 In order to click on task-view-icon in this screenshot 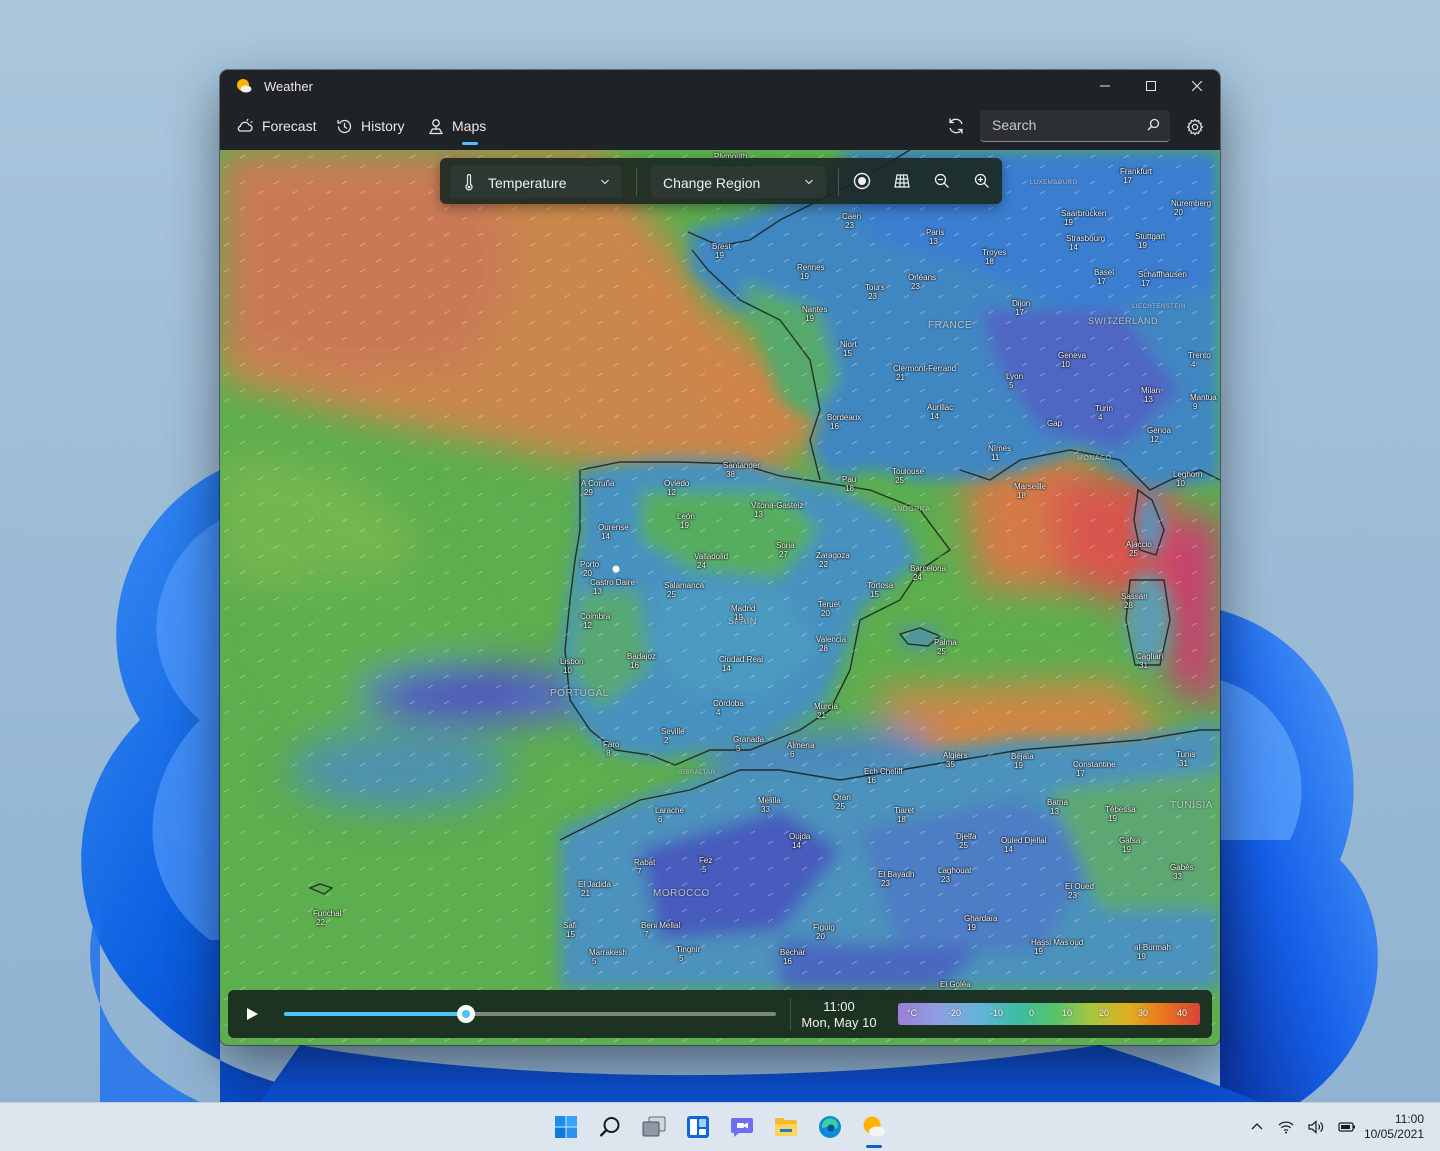, I will do `click(654, 1127)`.